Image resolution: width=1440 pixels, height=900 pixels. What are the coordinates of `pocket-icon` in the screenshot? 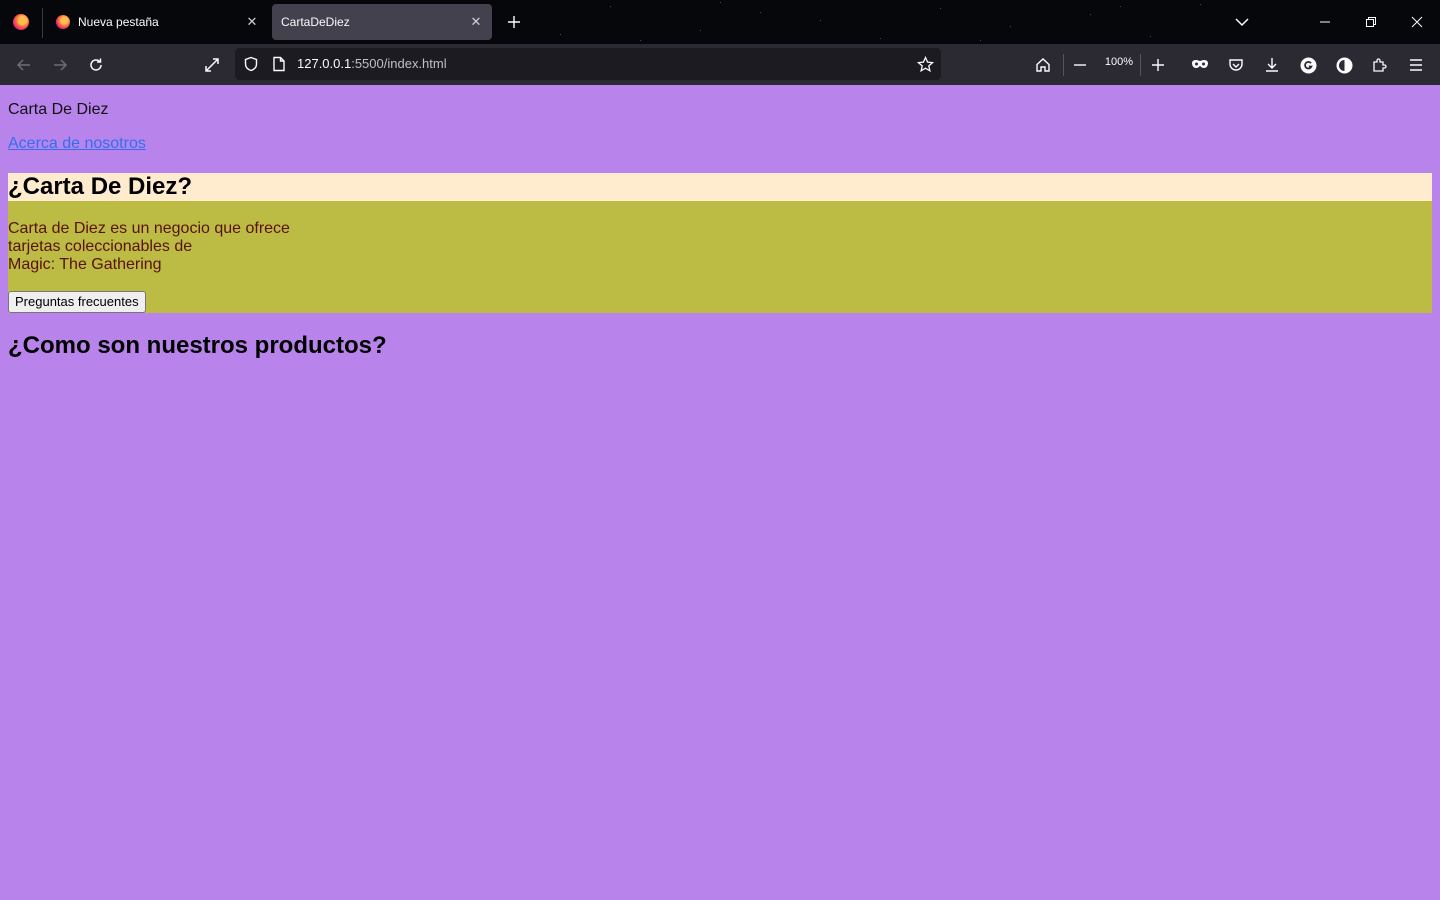 It's located at (1236, 65).